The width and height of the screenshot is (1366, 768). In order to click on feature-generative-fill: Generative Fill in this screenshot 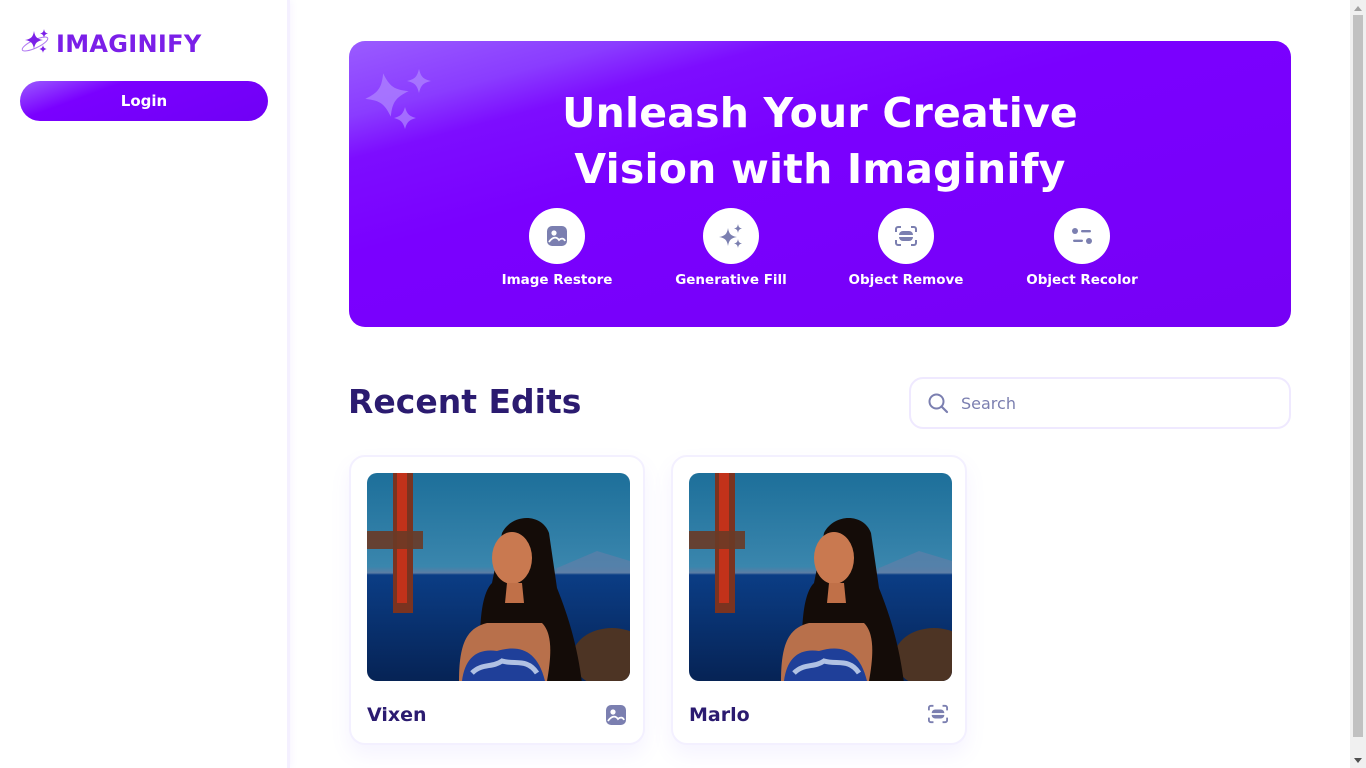, I will do `click(731, 248)`.